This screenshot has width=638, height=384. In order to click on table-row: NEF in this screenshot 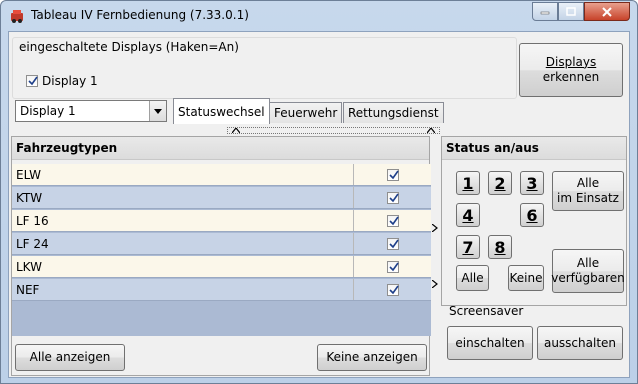, I will do `click(221, 290)`.